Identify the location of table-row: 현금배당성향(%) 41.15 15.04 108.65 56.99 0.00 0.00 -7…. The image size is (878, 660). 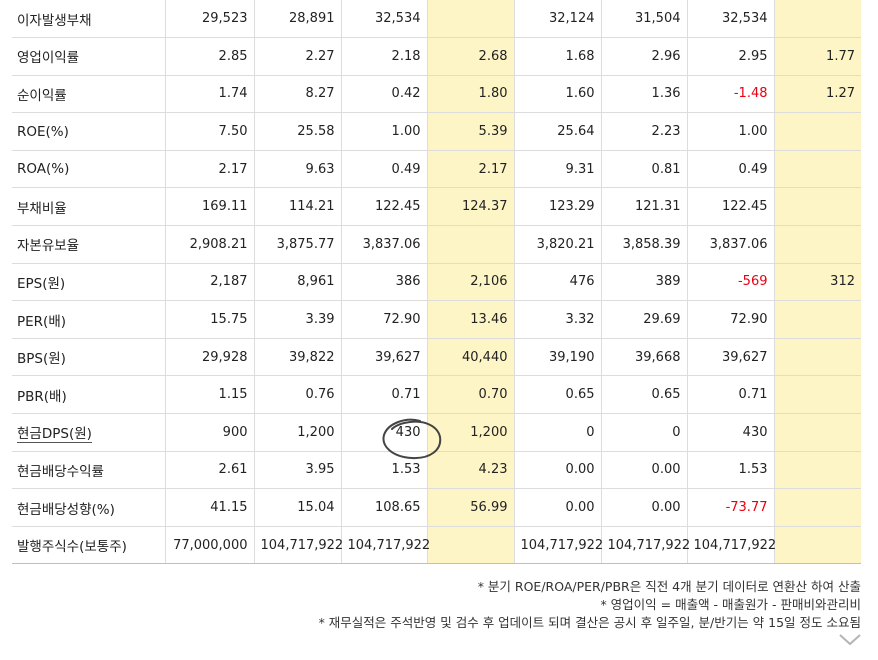
(436, 507).